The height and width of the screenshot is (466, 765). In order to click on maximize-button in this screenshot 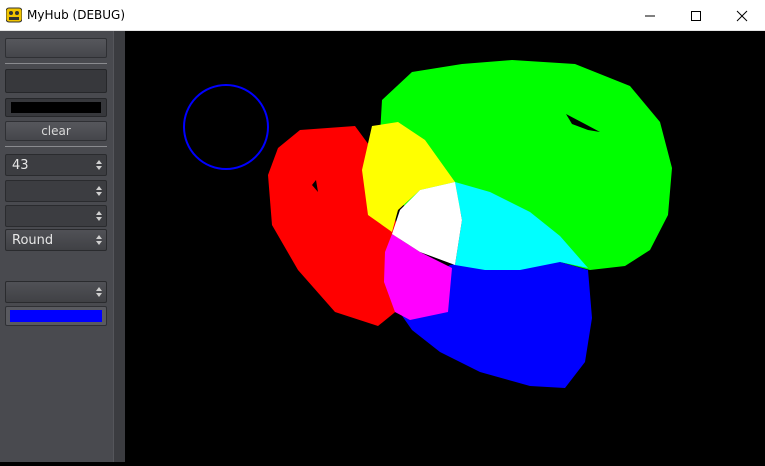, I will do `click(696, 15)`.